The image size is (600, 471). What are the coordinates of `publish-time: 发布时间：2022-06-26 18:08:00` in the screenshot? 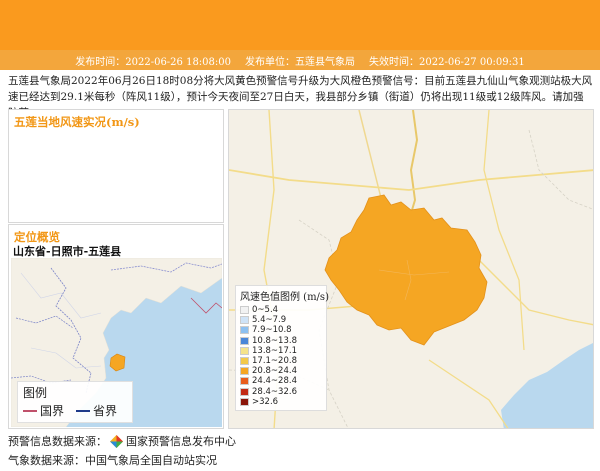 It's located at (153, 62).